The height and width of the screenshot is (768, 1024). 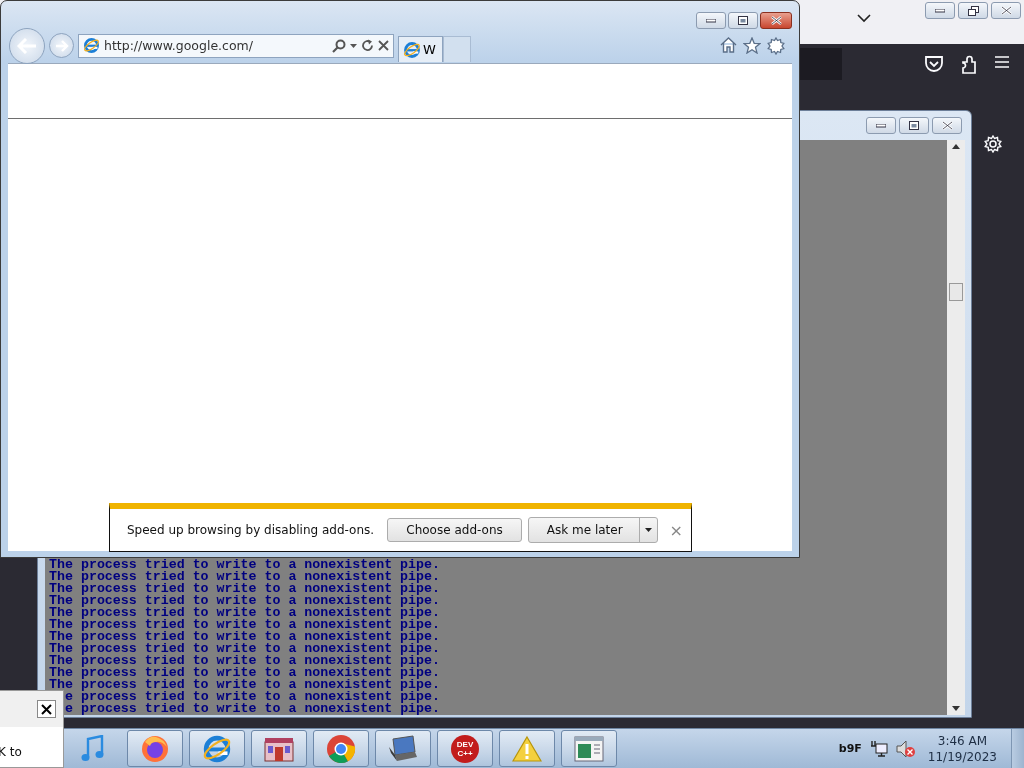 I want to click on app-logo: DEV C++, so click(x=465, y=748).